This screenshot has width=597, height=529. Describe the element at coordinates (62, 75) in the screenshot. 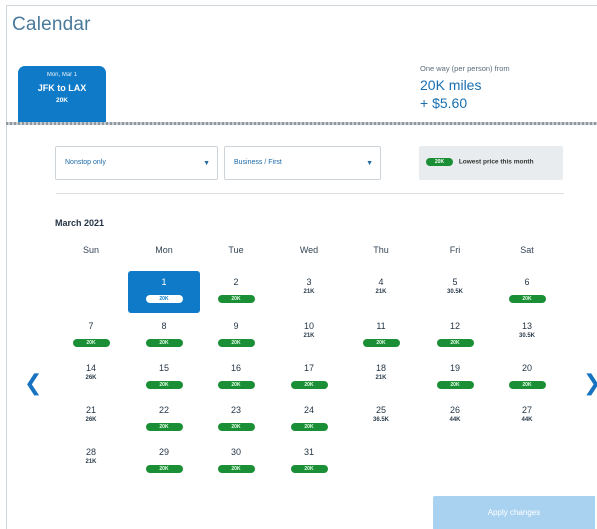

I see `tab-date: Mon, Mar 1` at that location.